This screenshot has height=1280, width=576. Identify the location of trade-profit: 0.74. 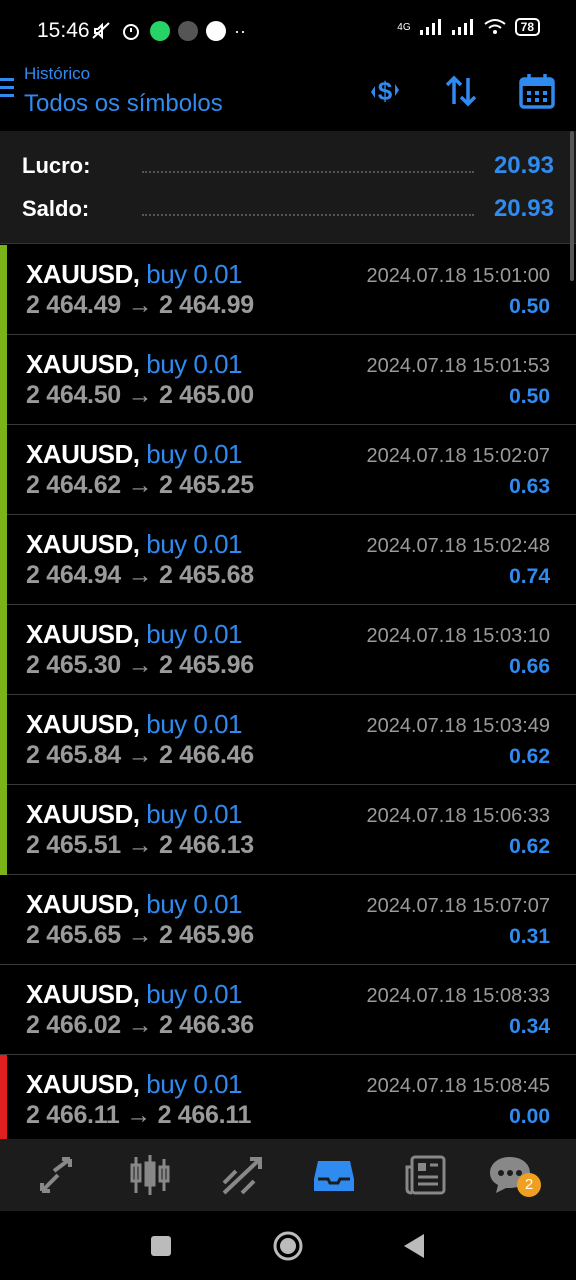
(529, 576).